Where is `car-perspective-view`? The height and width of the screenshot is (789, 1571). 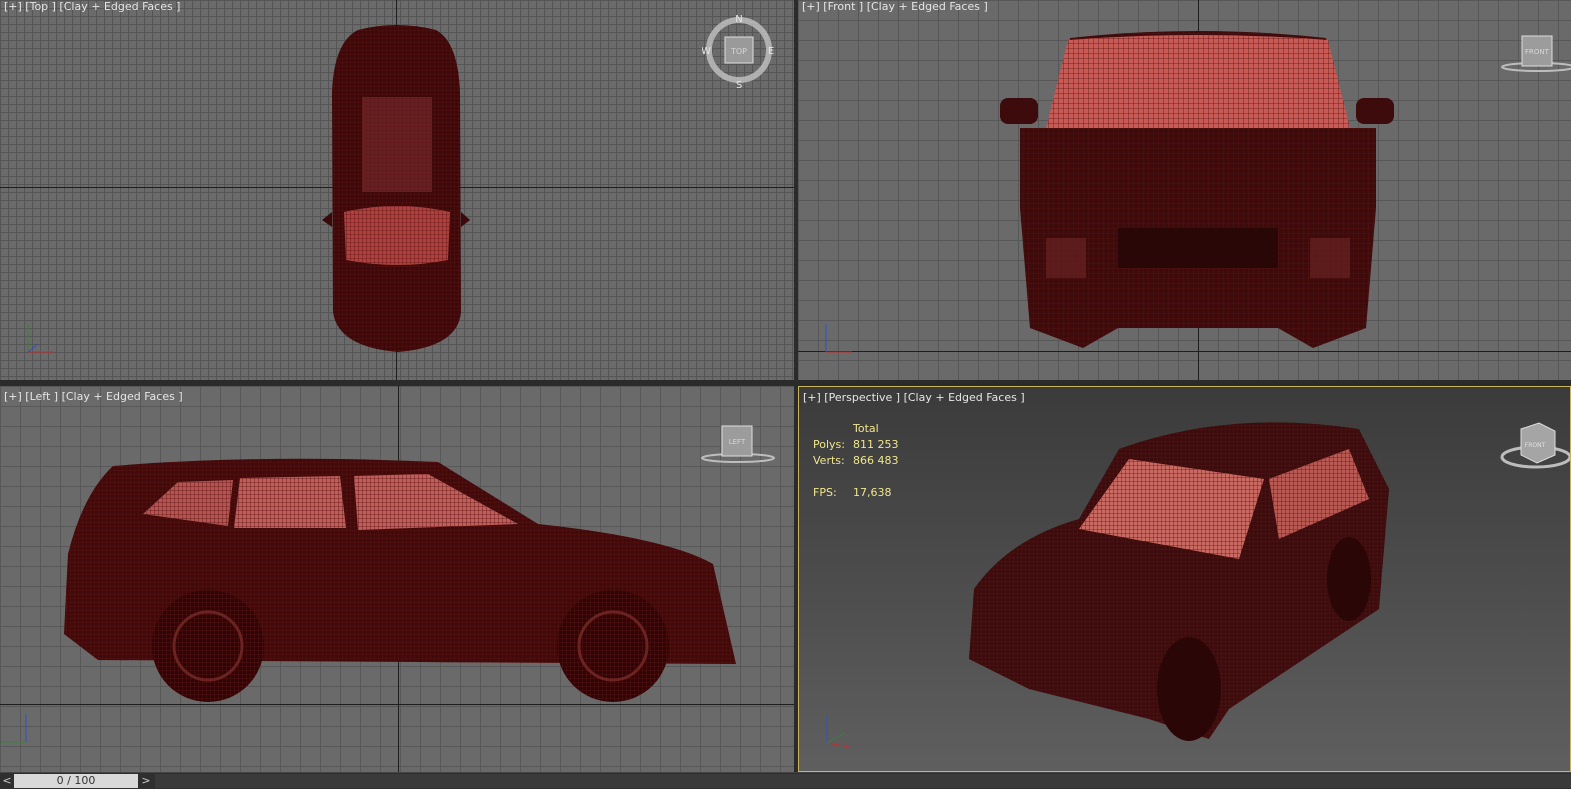
car-perspective-view is located at coordinates (1179, 581).